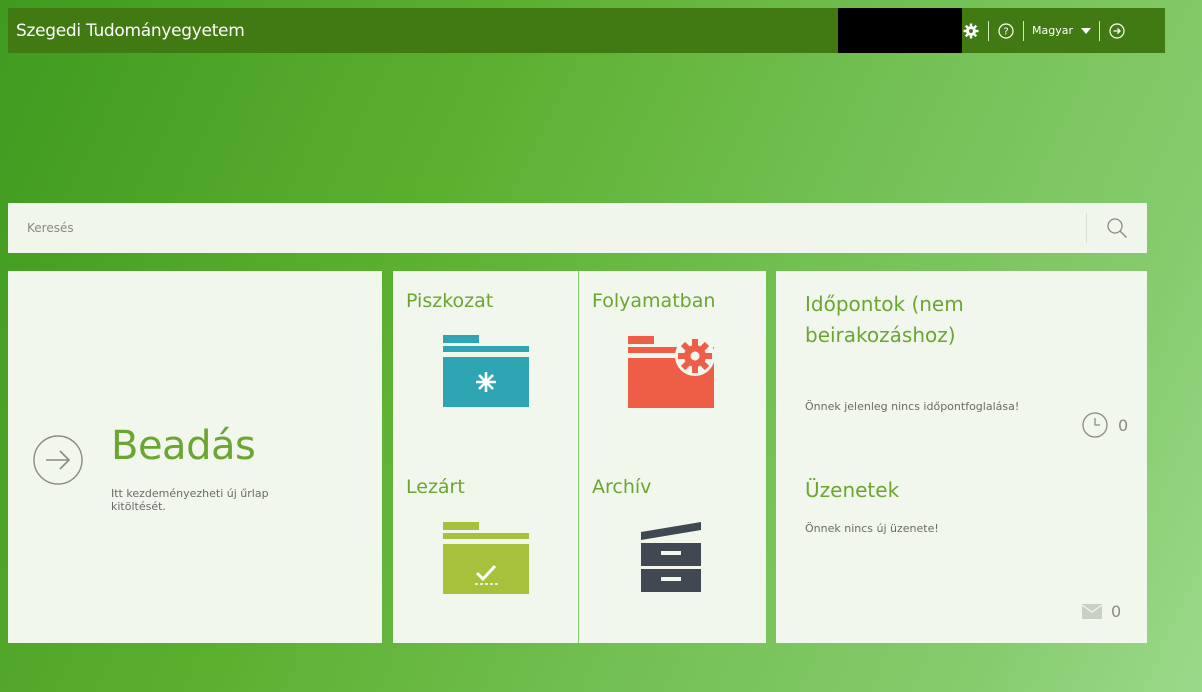 Image resolution: width=1202 pixels, height=692 pixels. I want to click on in-progress-folder-tile: Folyamatban, so click(671, 364).